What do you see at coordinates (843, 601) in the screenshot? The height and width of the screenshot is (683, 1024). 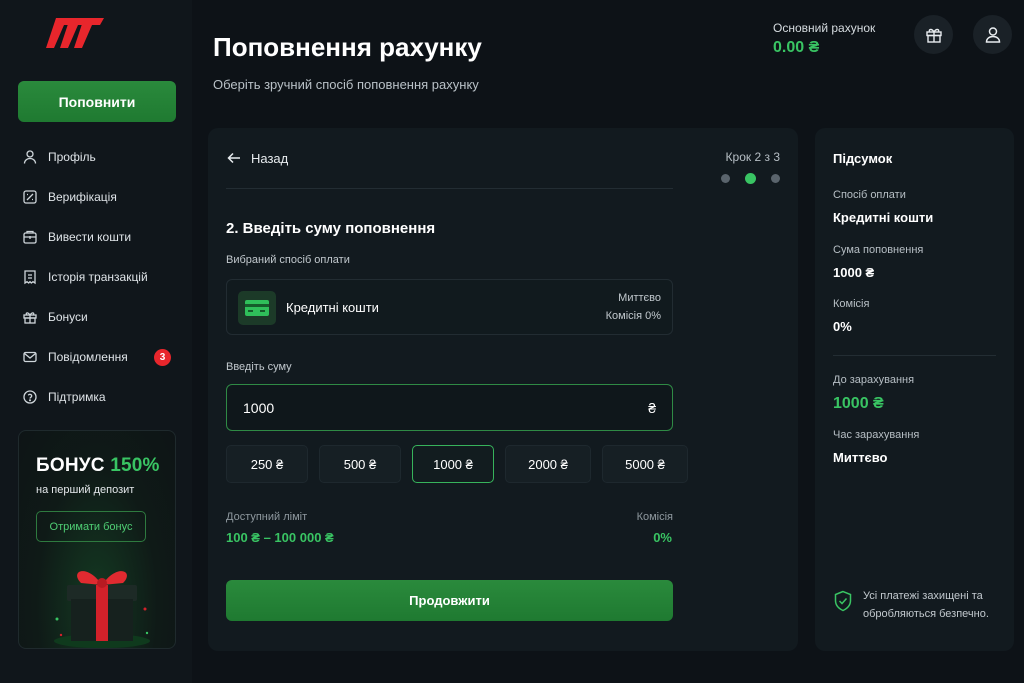 I see `shield-check-icon` at bounding box center [843, 601].